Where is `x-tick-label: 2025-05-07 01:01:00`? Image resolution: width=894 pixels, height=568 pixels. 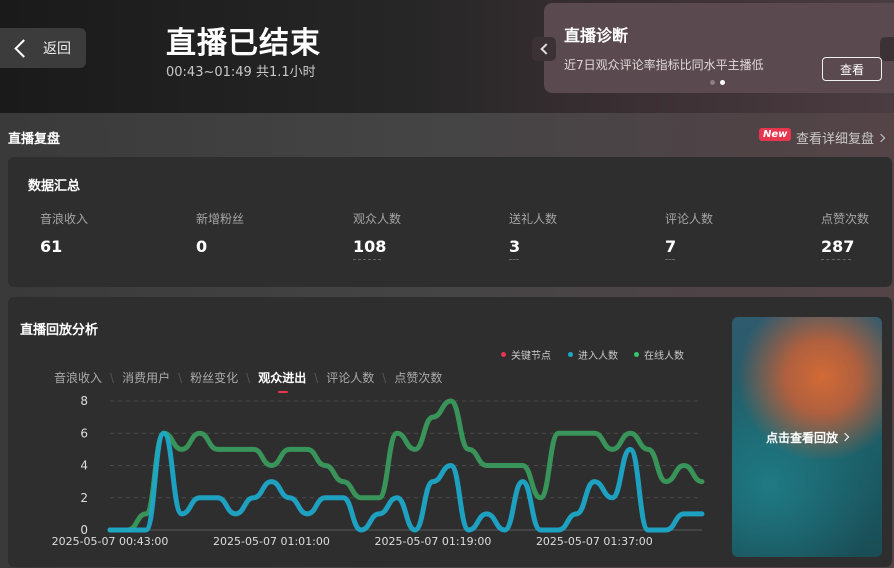
x-tick-label: 2025-05-07 01:01:00 is located at coordinates (271, 541).